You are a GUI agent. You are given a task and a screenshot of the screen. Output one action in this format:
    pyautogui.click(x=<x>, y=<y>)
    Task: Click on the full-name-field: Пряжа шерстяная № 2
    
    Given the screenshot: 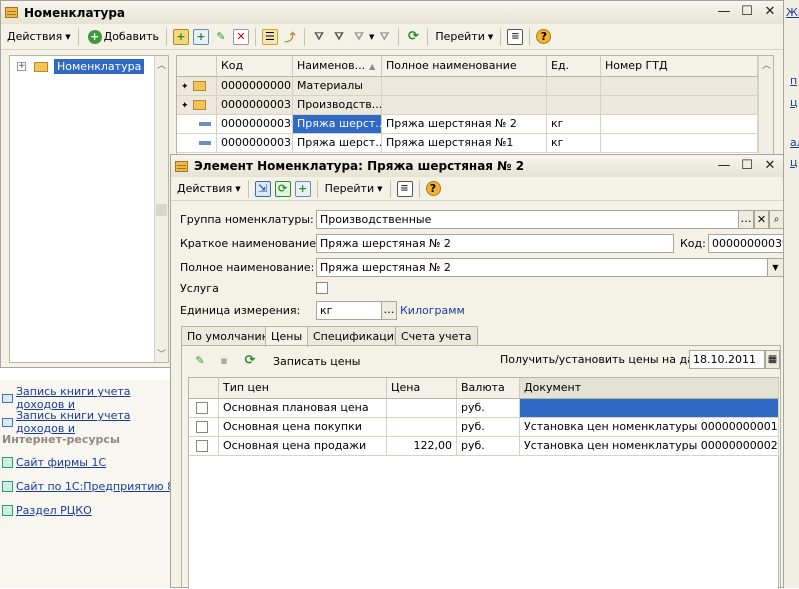 What is the action you would take?
    pyautogui.click(x=542, y=267)
    